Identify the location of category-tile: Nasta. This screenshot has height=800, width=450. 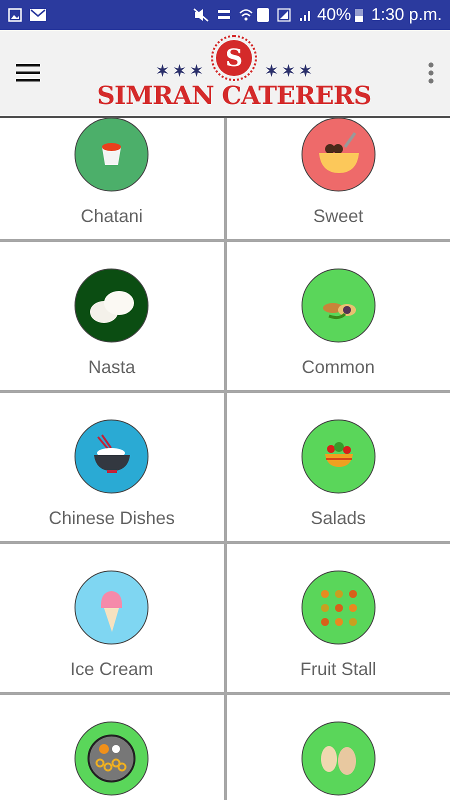
(112, 316).